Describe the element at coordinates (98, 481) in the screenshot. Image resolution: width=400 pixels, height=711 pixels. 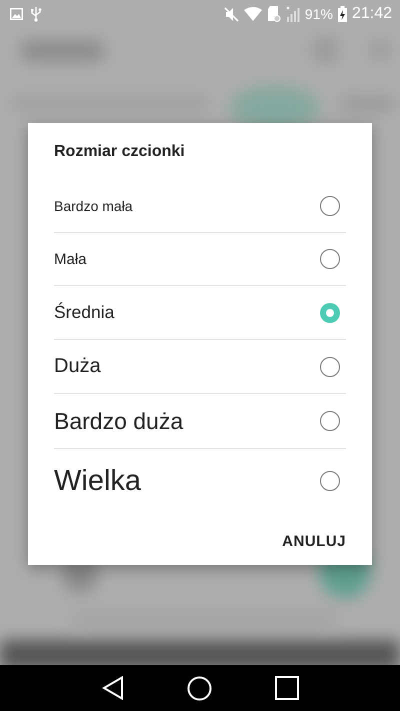
I see `option-label: Wielka` at that location.